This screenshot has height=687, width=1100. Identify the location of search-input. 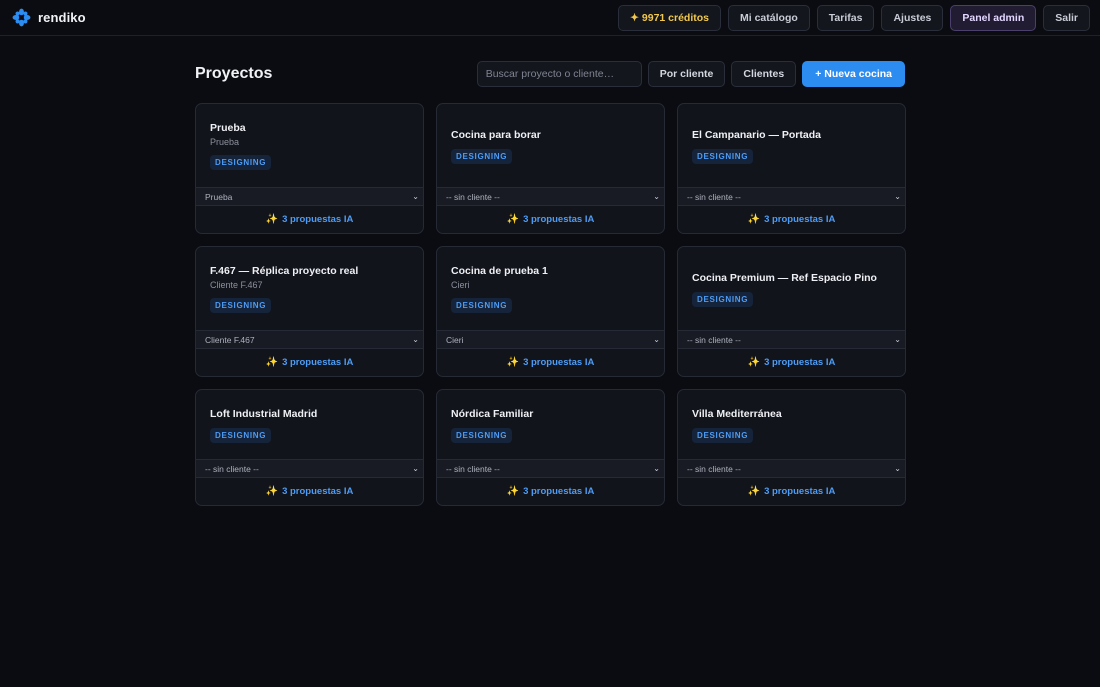
(559, 73).